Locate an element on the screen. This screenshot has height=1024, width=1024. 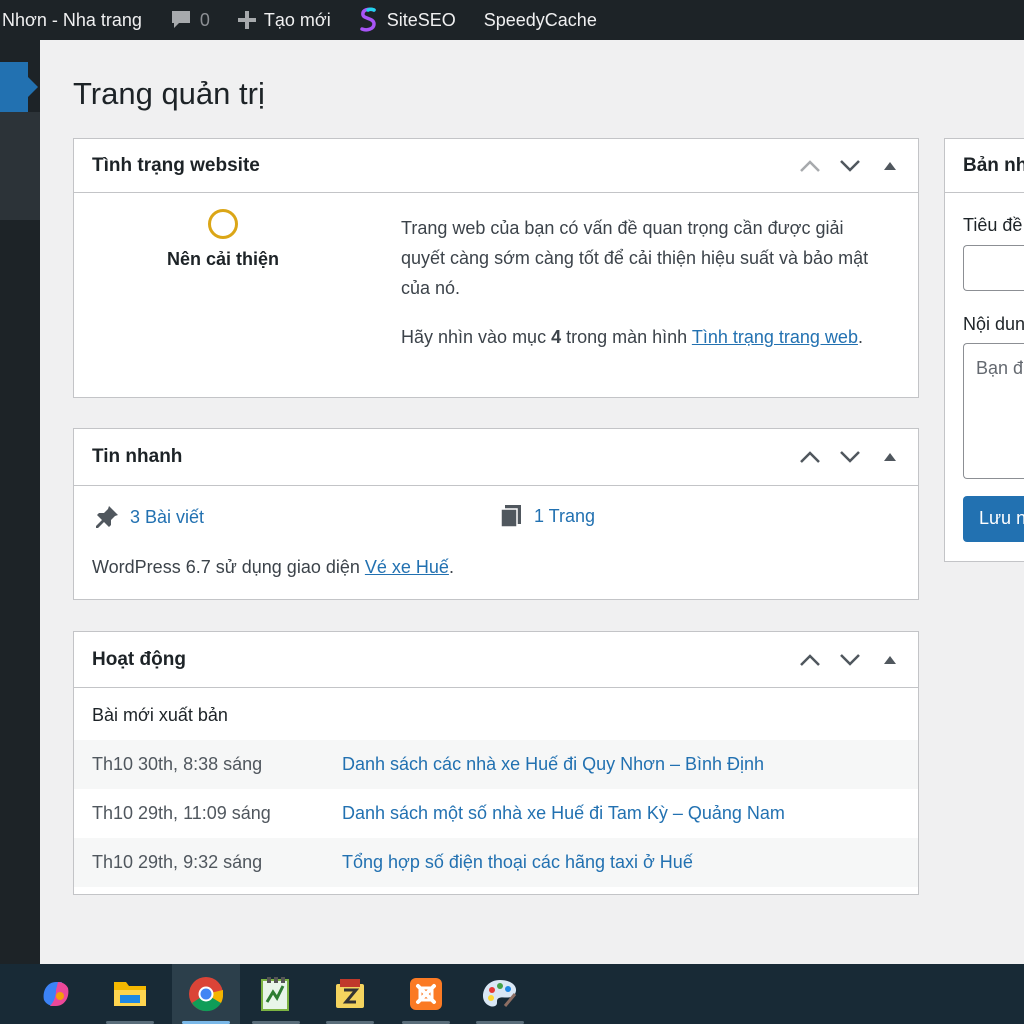
post-date: Th10 29th, 11:09 sáng is located at coordinates (181, 813).